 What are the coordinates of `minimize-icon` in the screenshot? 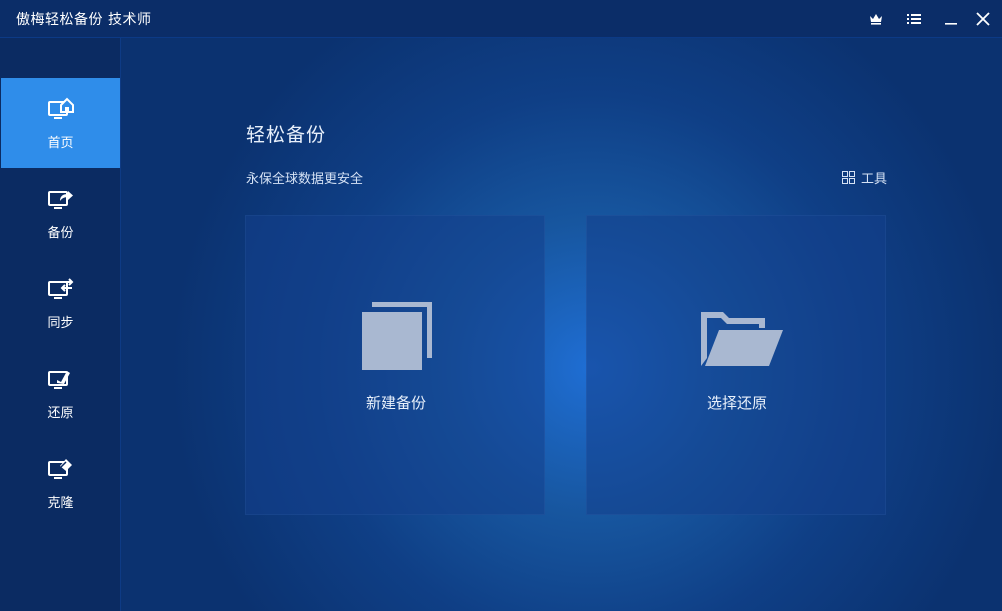 It's located at (951, 19).